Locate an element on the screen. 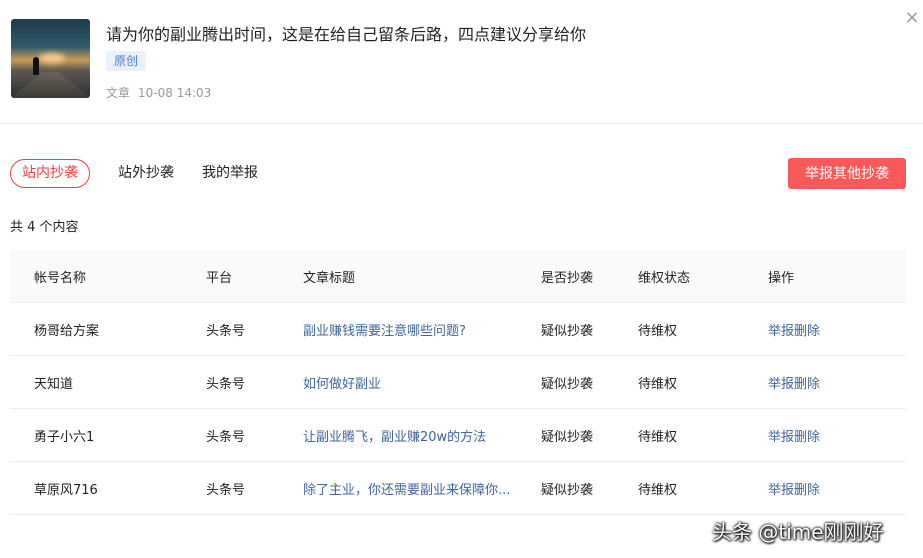 This screenshot has width=923, height=558. article-thumbnail is located at coordinates (50, 58).